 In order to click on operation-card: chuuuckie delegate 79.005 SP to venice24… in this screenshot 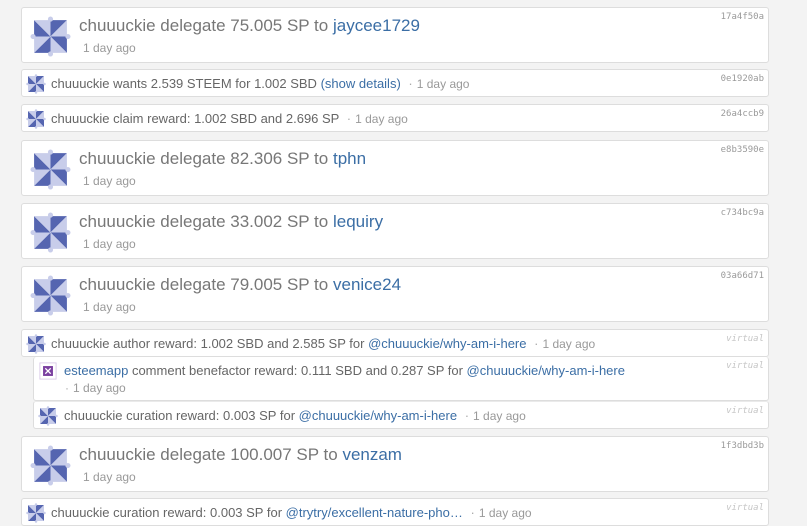, I will do `click(395, 294)`.